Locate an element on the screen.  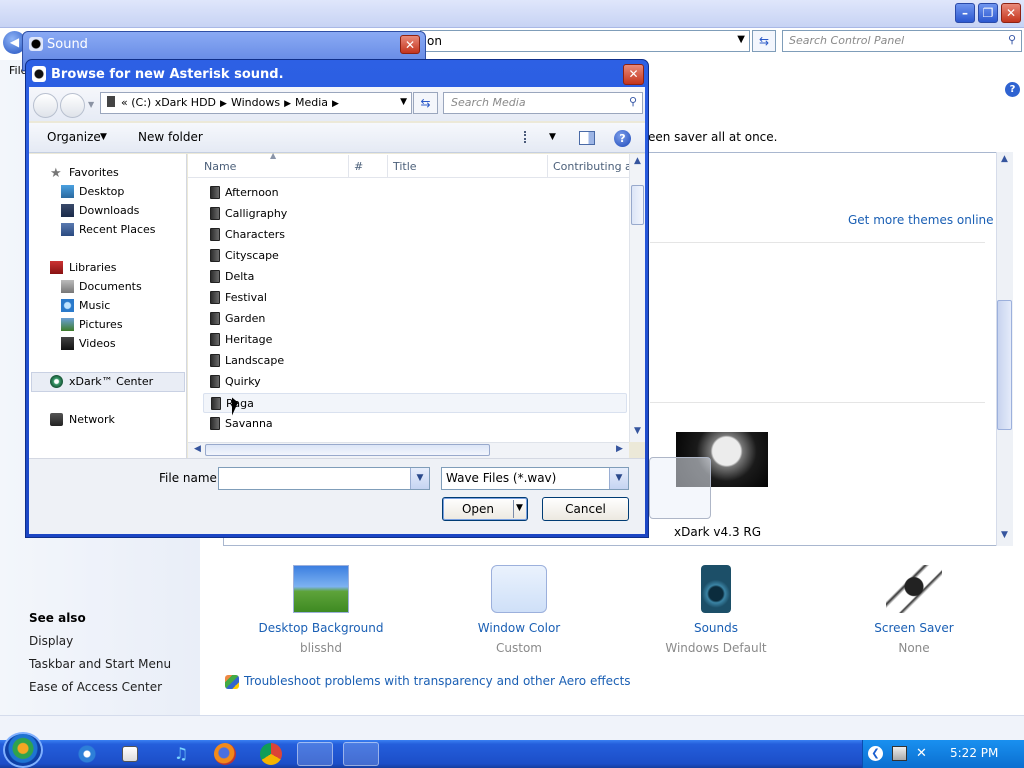
file-list-item: Landscape is located at coordinates (415, 361).